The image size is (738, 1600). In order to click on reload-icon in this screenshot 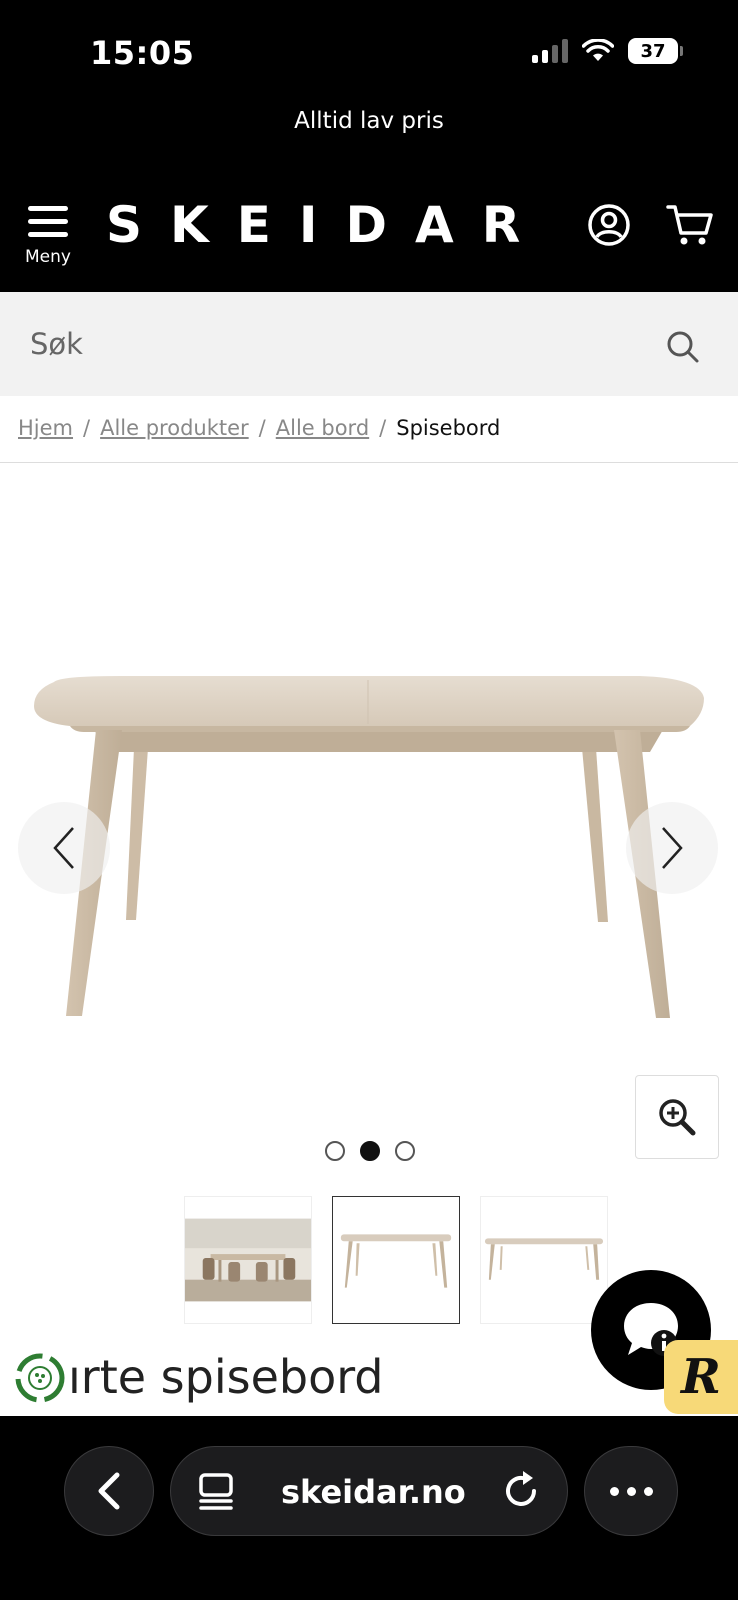, I will do `click(522, 1491)`.